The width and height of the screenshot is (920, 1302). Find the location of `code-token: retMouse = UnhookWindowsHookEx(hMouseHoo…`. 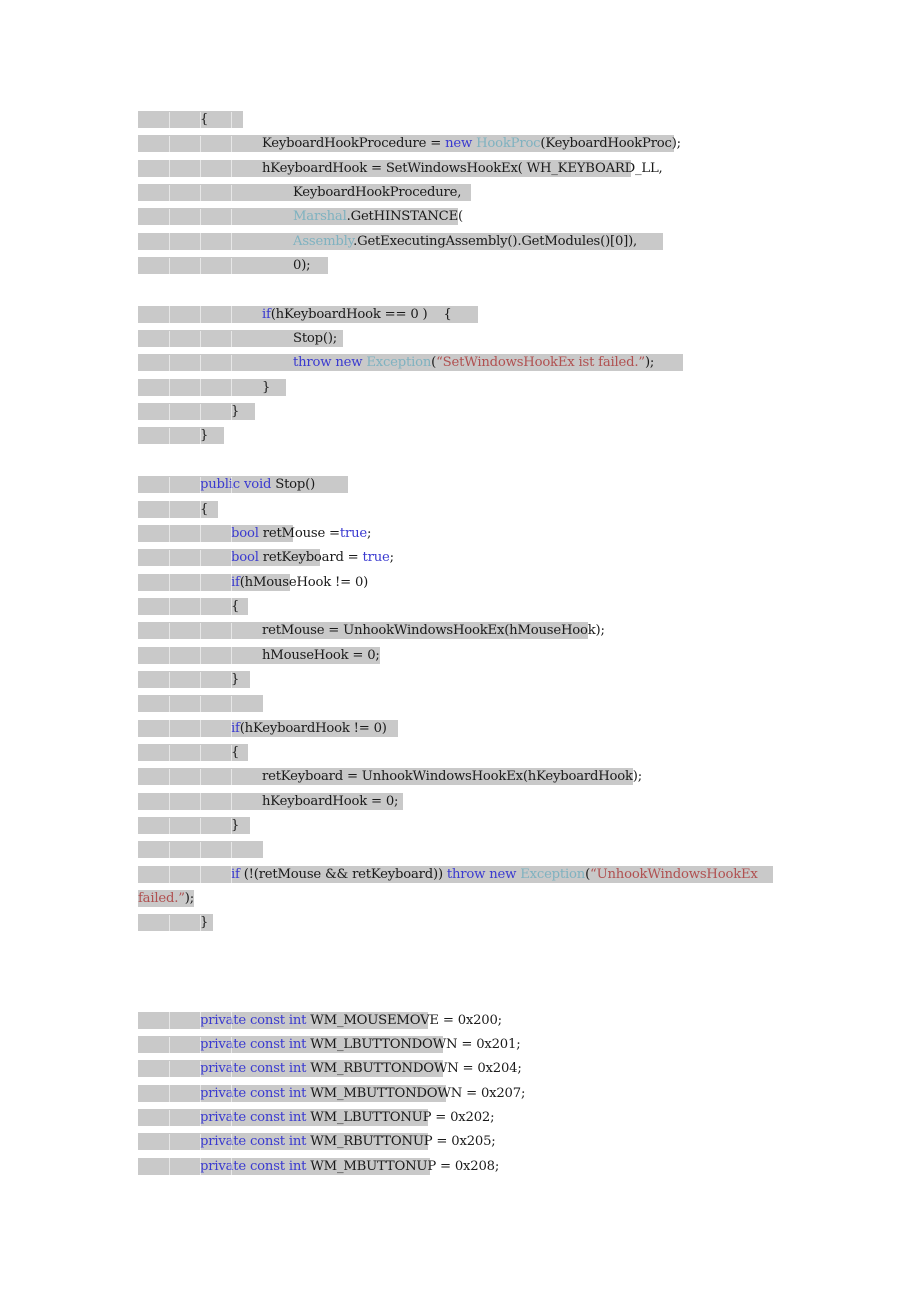

code-token: retMouse = UnhookWindowsHookEx(hMouseHoo… is located at coordinates (433, 631).